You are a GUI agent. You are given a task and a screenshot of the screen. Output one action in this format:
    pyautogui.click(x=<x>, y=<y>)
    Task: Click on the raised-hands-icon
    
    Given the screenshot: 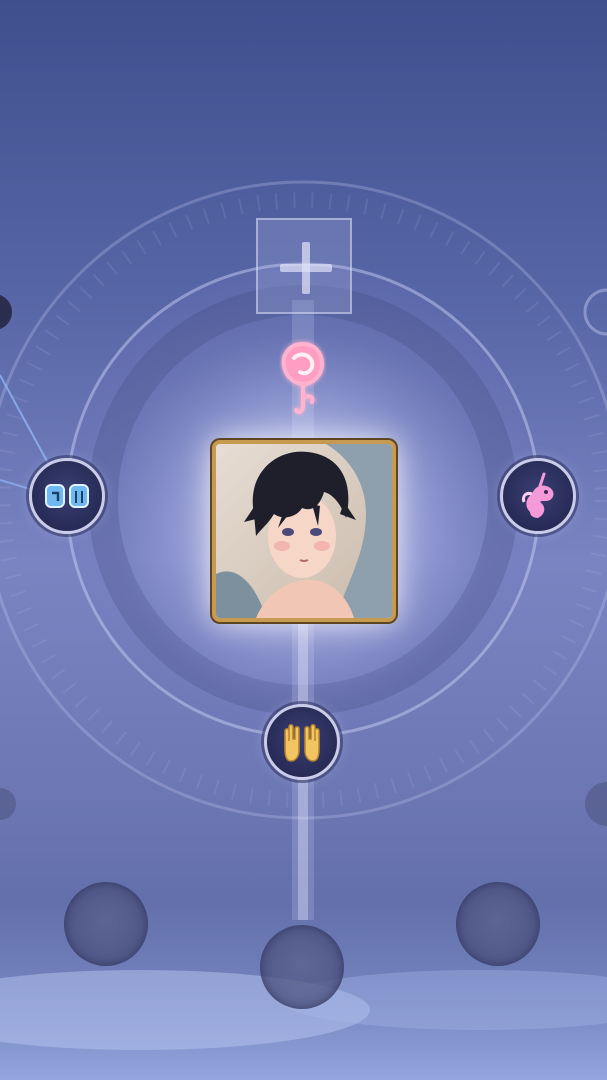 What is the action you would take?
    pyautogui.click(x=302, y=743)
    